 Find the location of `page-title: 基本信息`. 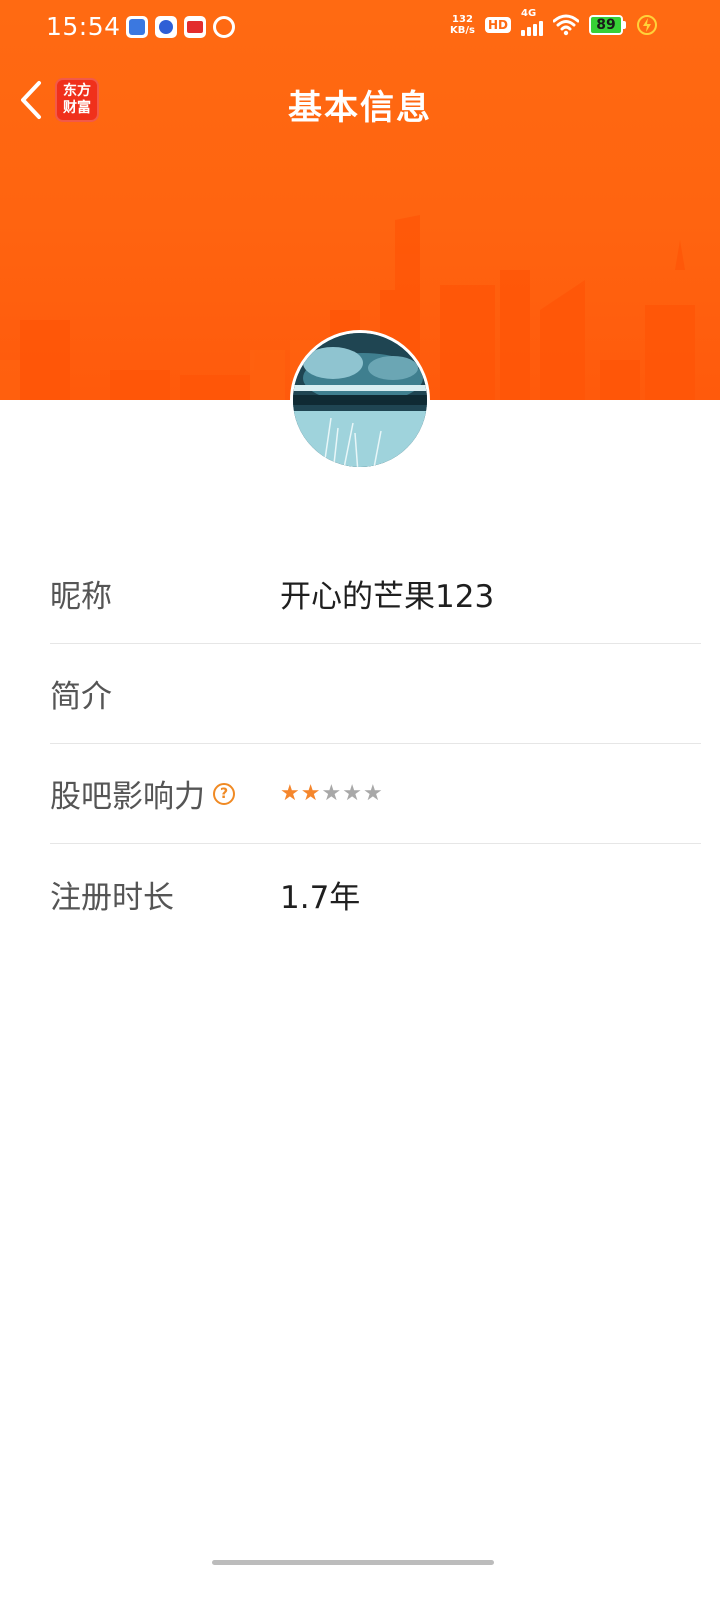

page-title: 基本信息 is located at coordinates (360, 108).